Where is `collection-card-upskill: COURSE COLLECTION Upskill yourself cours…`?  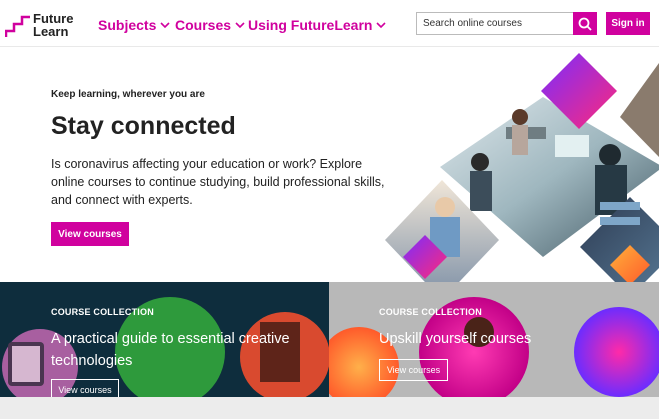 collection-card-upskill: COURSE COLLECTION Upskill yourself cours… is located at coordinates (494, 339).